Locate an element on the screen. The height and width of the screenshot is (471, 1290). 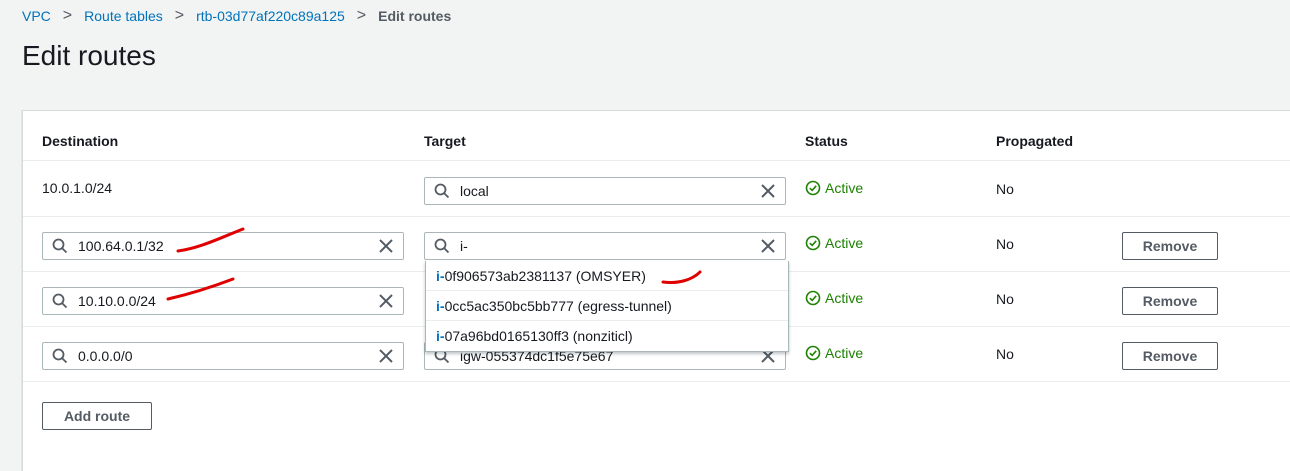
target-value: local is located at coordinates (474, 191).